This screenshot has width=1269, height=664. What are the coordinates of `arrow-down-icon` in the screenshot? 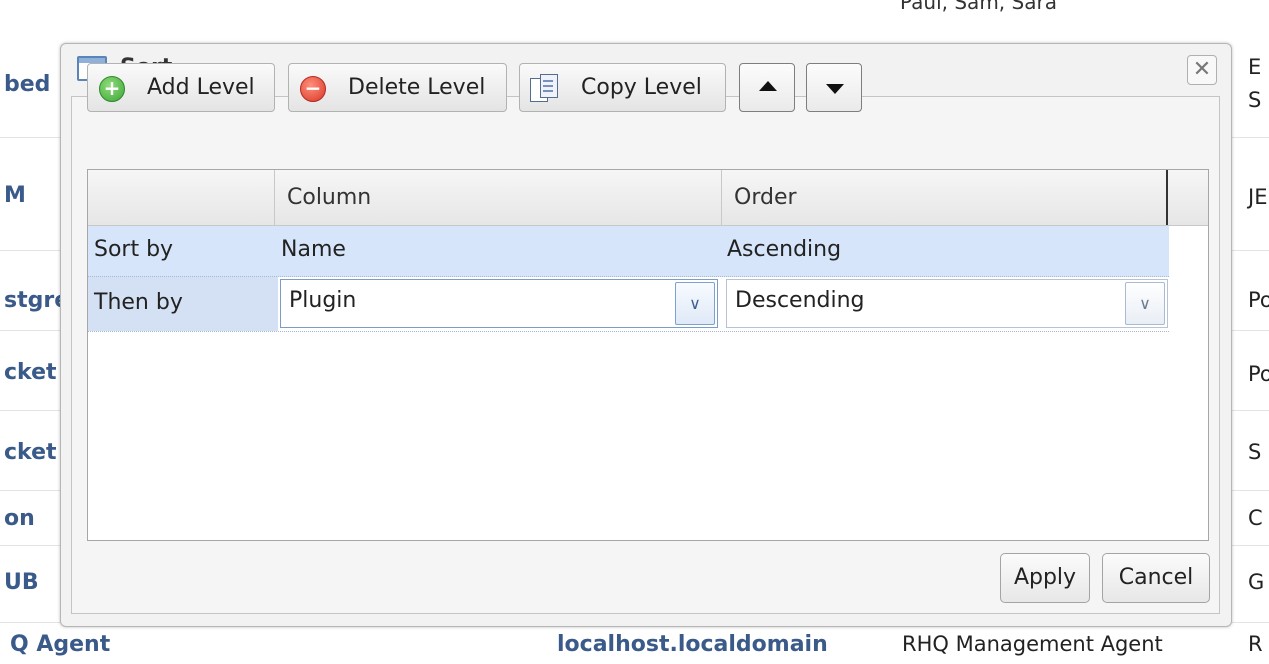 It's located at (835, 89).